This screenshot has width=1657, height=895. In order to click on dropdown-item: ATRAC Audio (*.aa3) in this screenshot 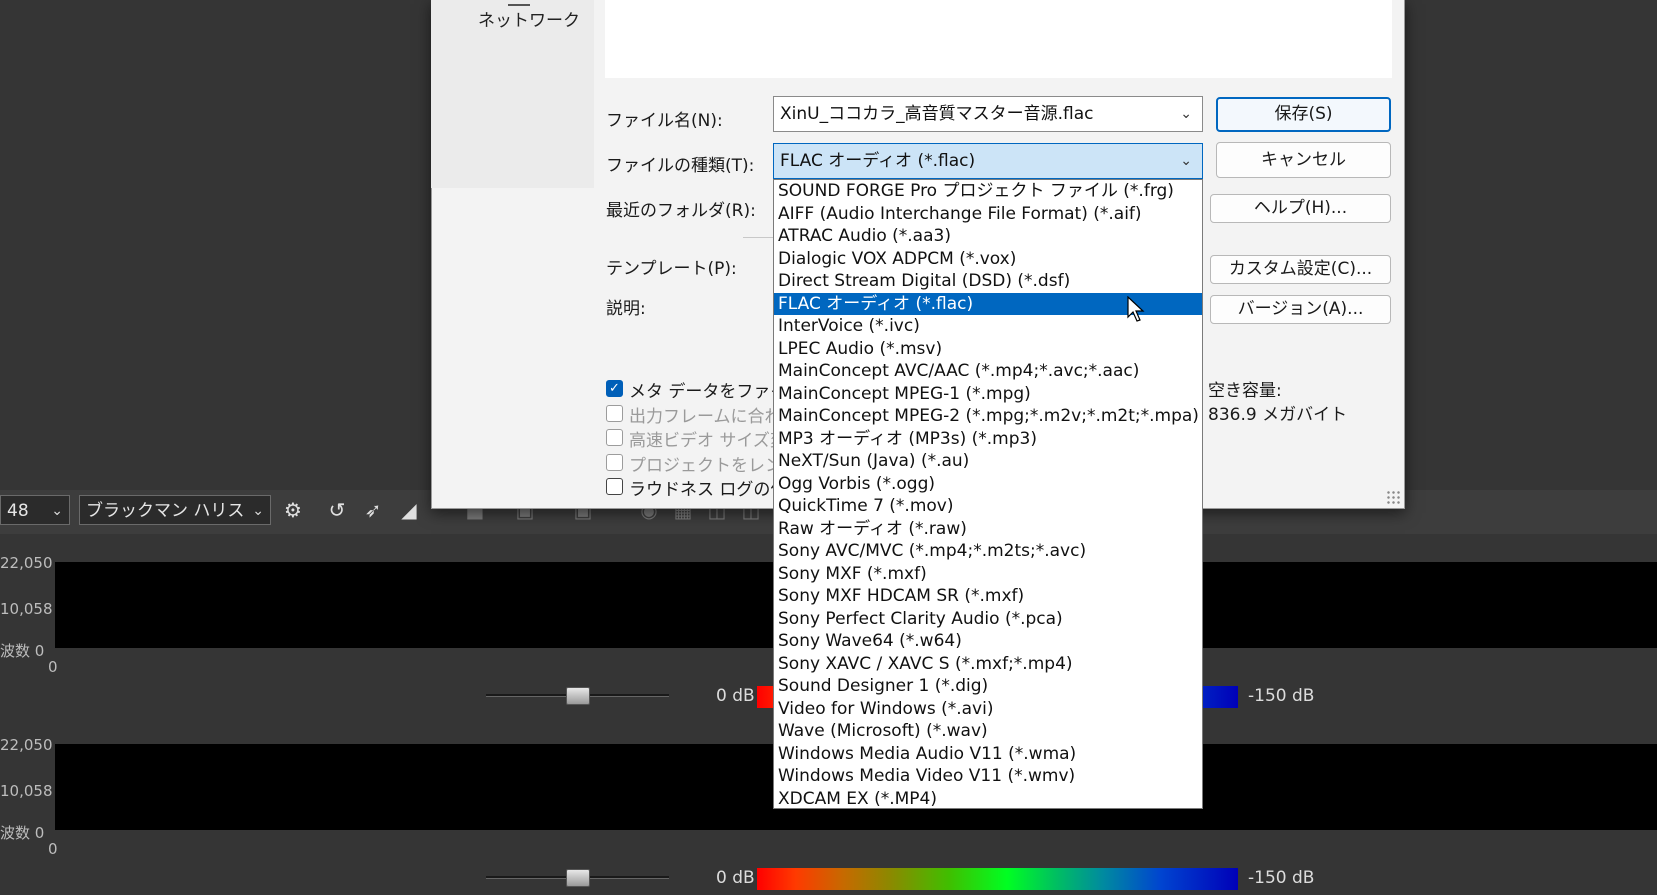, I will do `click(988, 236)`.